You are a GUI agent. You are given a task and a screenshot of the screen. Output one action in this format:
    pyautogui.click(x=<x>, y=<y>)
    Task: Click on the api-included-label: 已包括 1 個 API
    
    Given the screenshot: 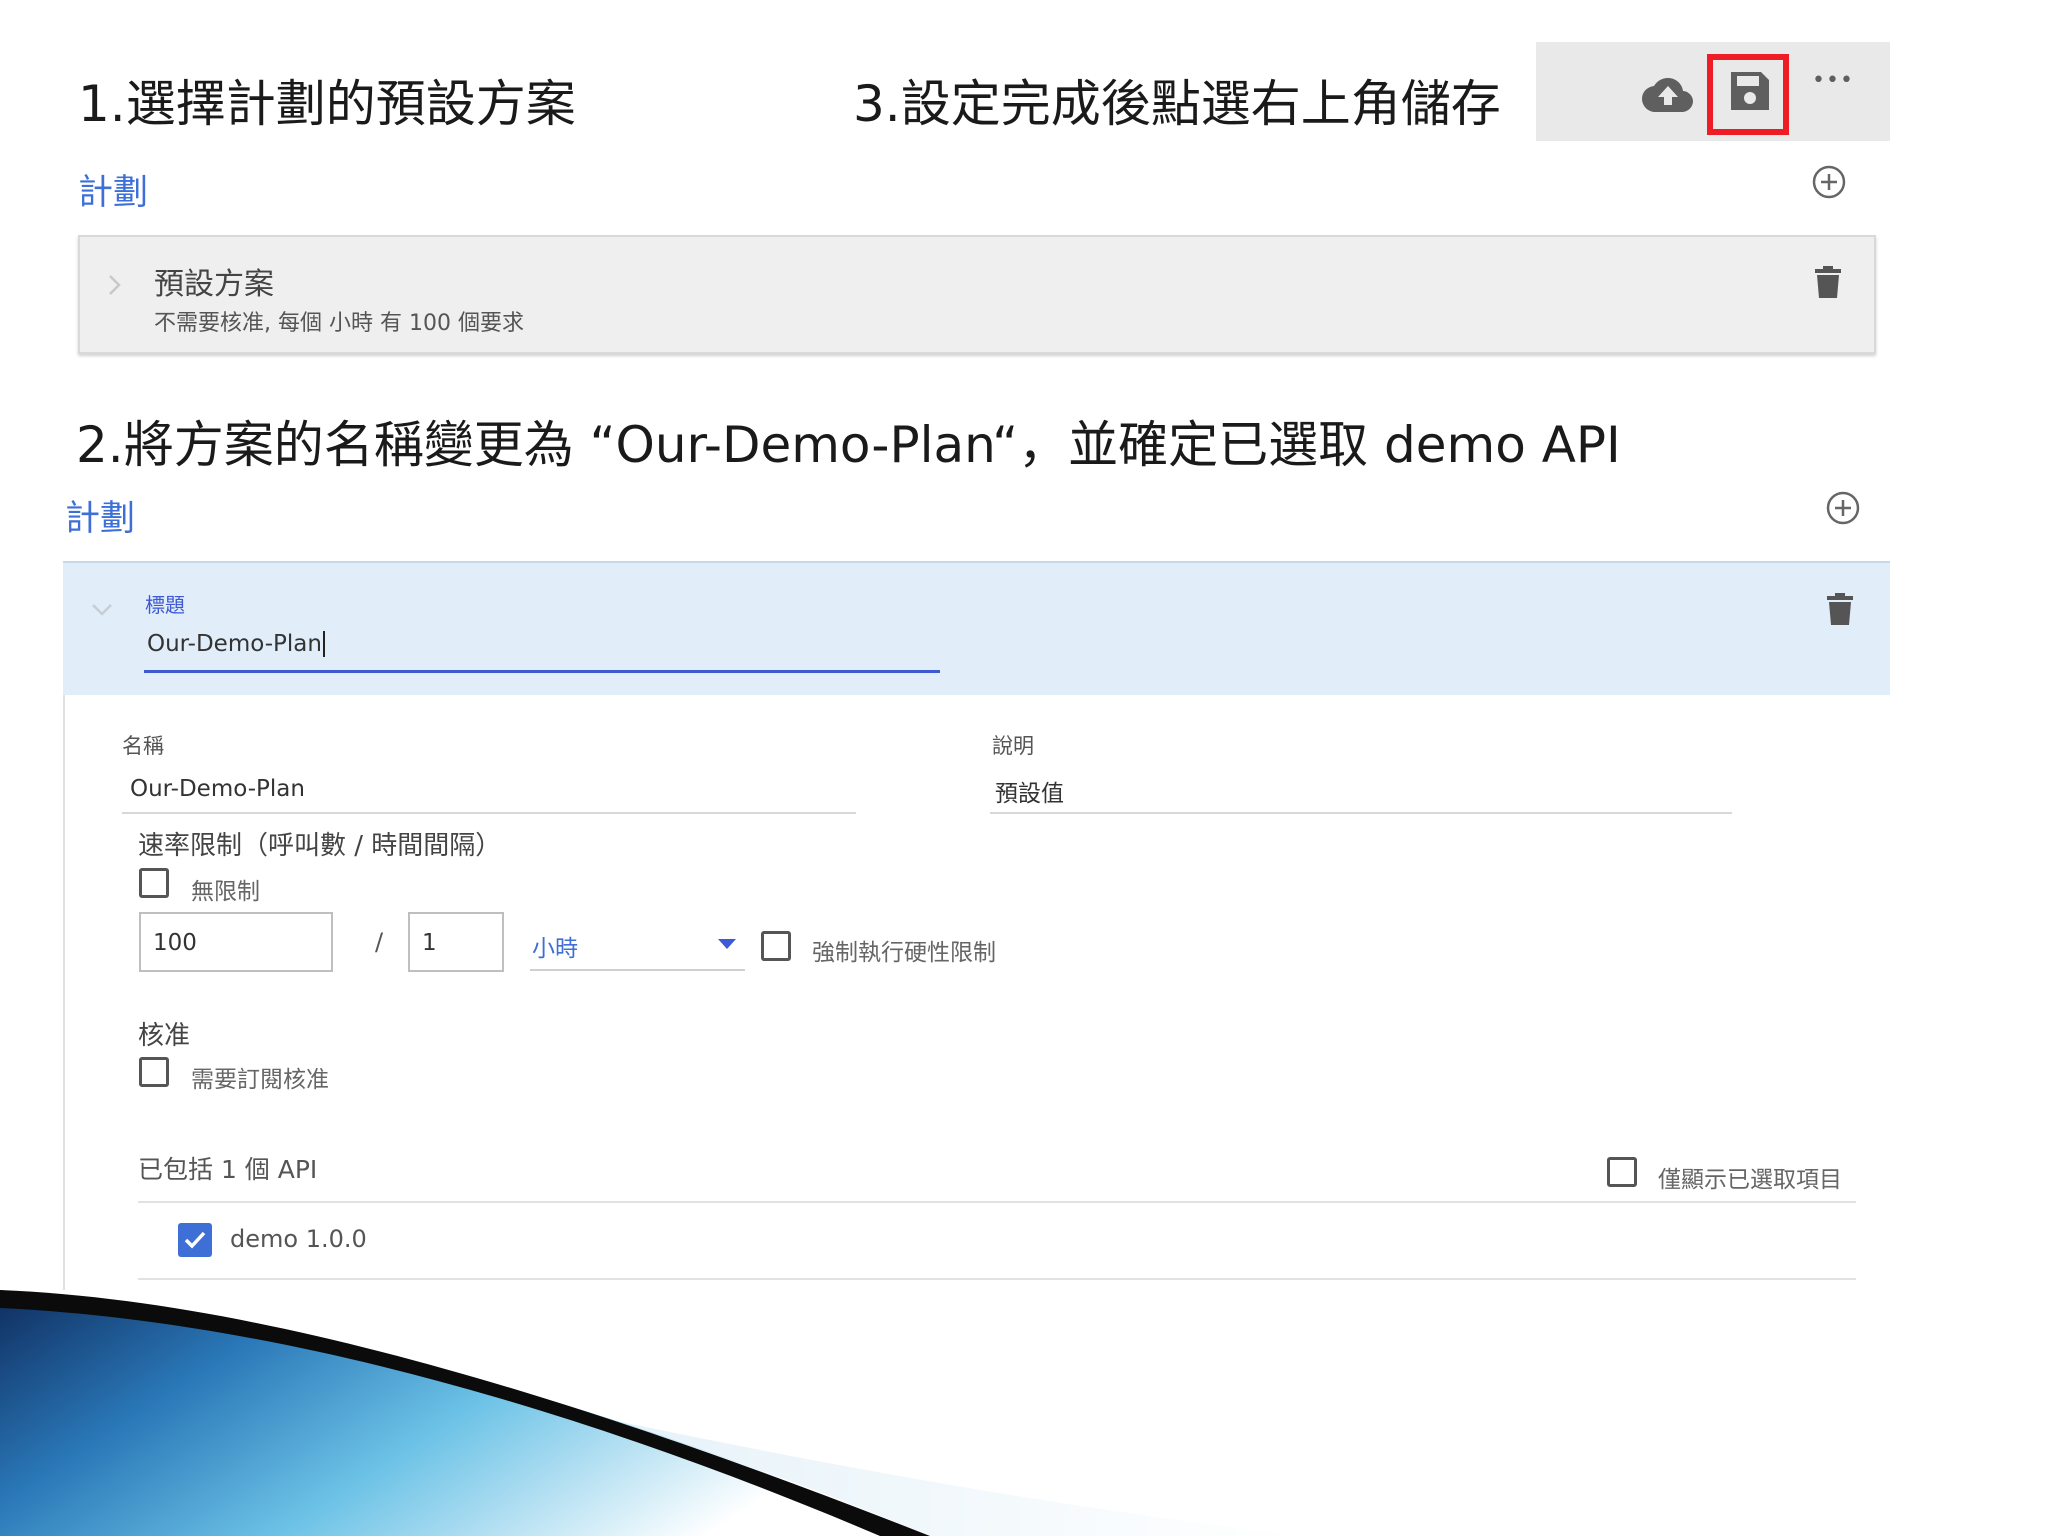 What is the action you would take?
    pyautogui.click(x=228, y=1169)
    